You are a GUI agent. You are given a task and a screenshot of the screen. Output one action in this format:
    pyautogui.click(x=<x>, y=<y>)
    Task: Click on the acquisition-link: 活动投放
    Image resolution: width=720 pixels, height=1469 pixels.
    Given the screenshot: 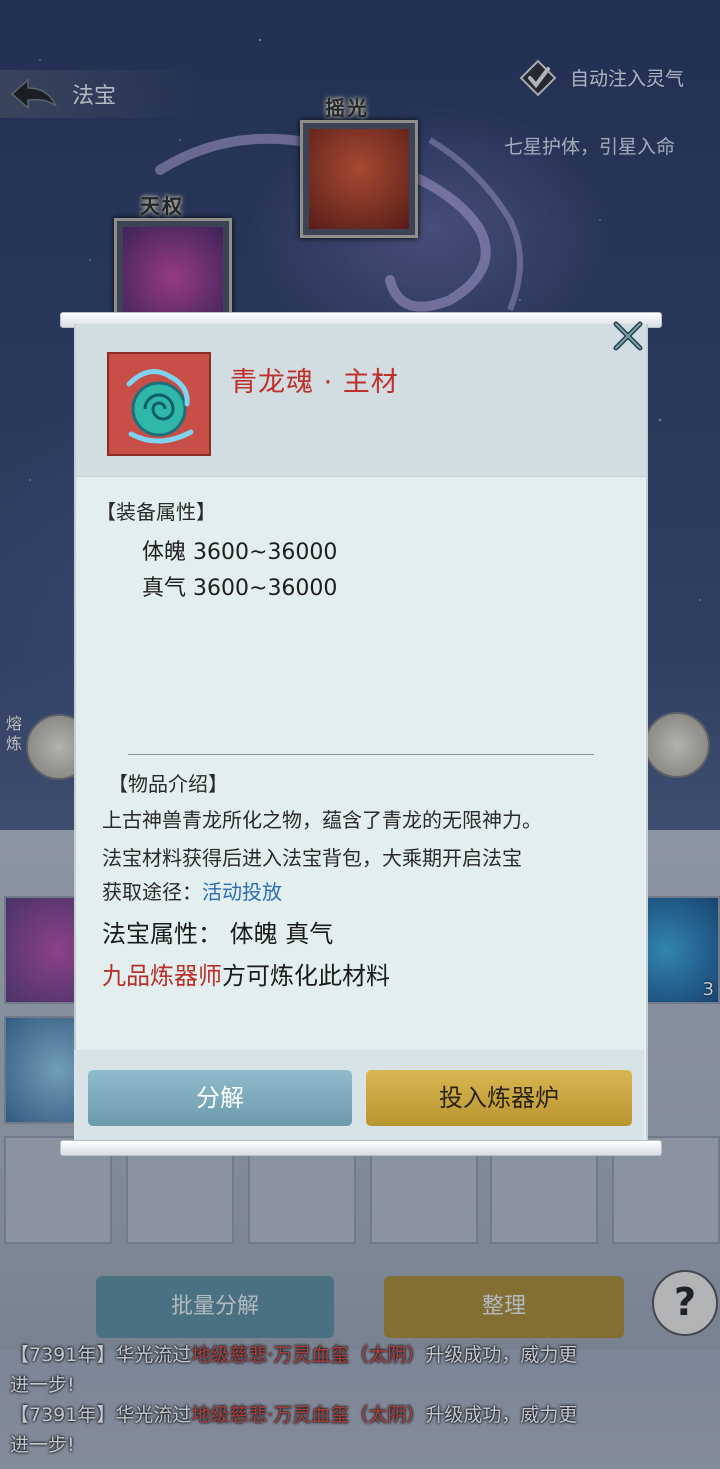 What is the action you would take?
    pyautogui.click(x=242, y=892)
    